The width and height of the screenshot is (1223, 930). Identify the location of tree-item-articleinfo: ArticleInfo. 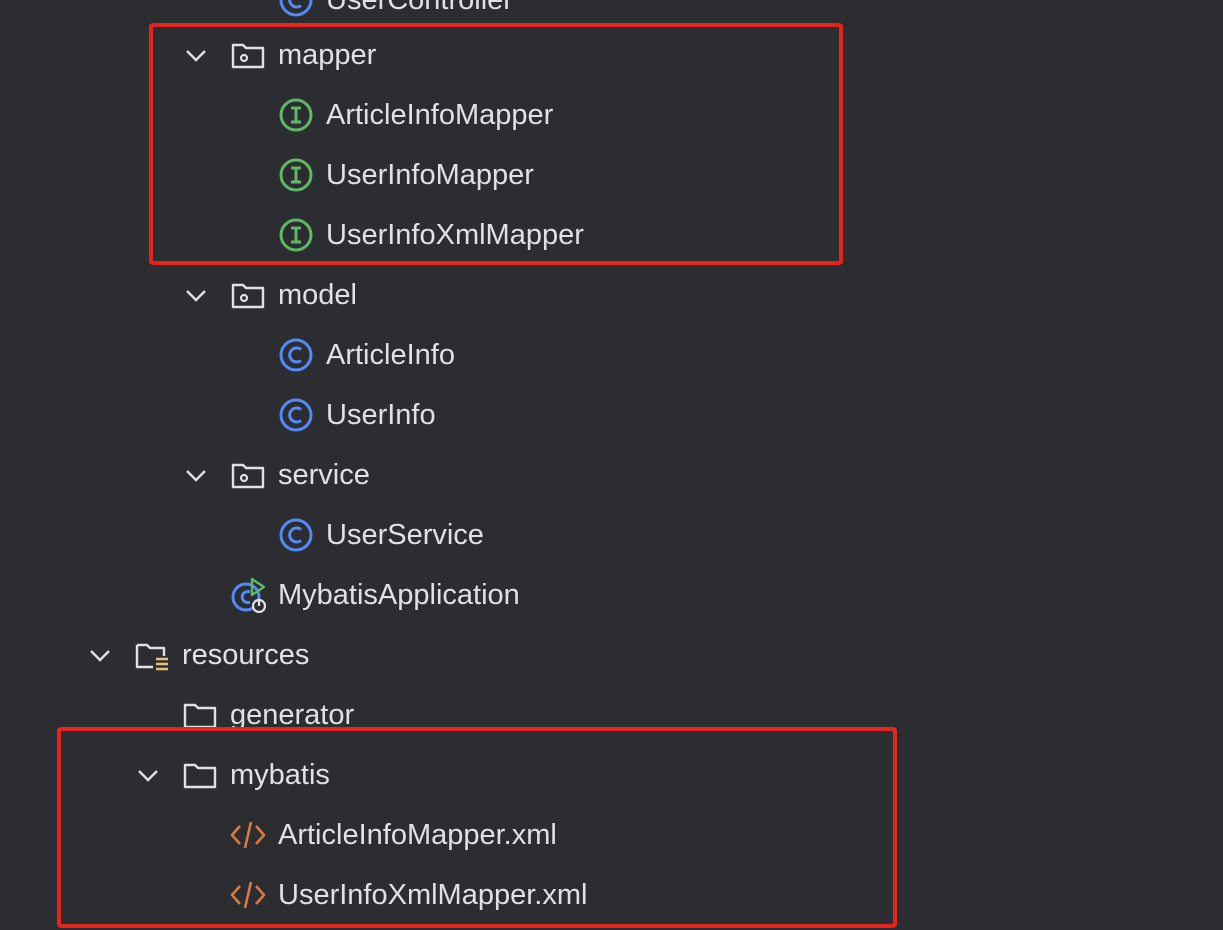
(611, 355).